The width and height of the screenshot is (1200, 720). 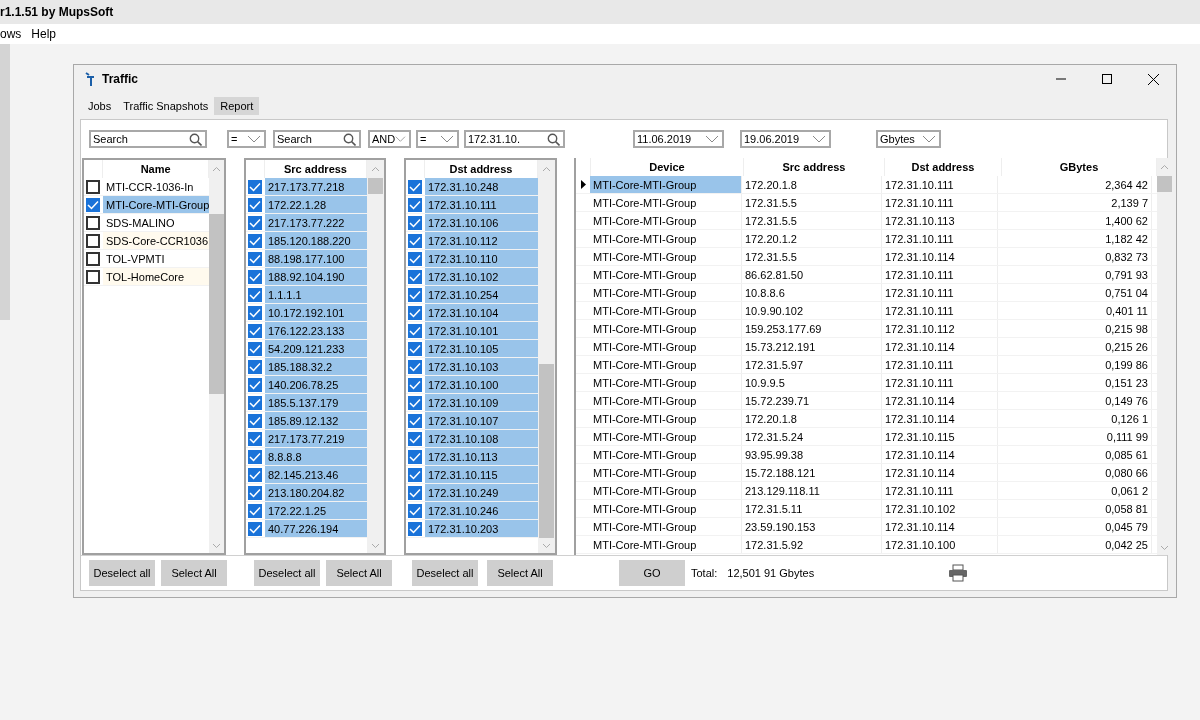 I want to click on list-item: 54.209.121.233, so click(x=316, y=348).